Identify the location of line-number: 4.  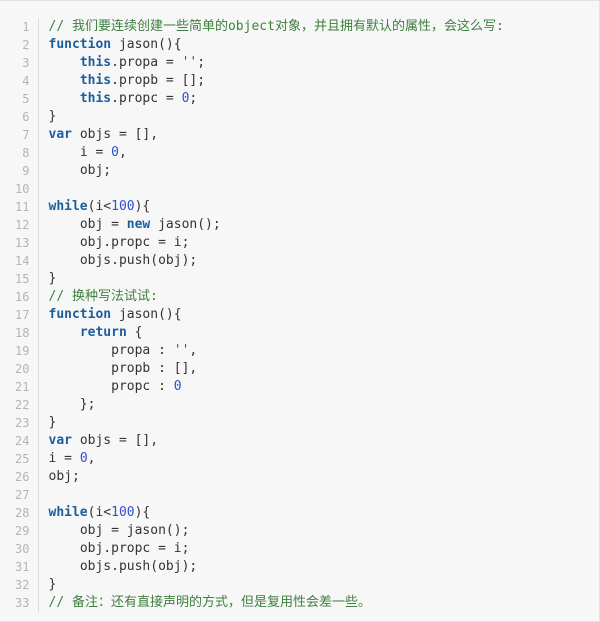
(19, 81).